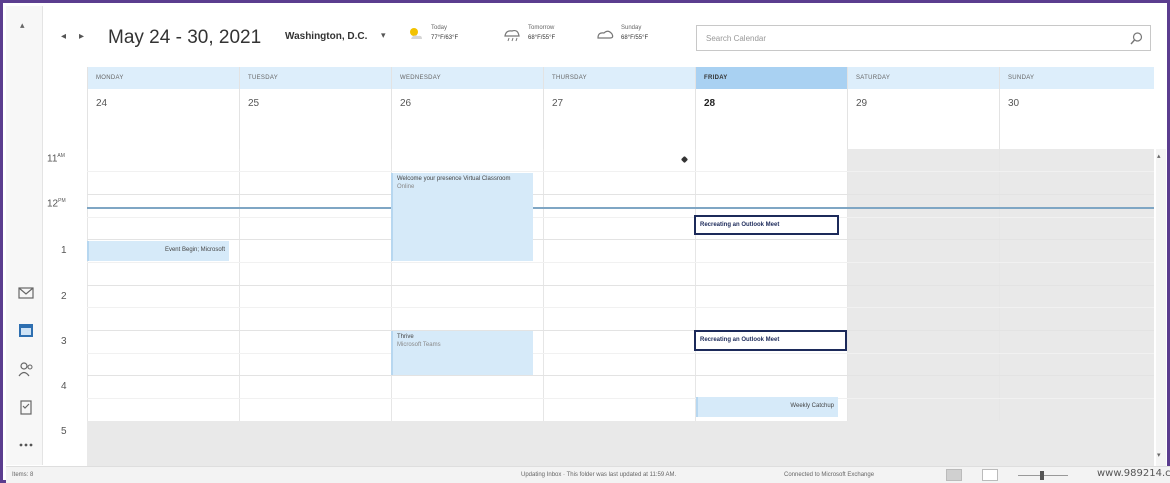  What do you see at coordinates (1133, 473) in the screenshot?
I see `watermark-text: www.989214.com` at bounding box center [1133, 473].